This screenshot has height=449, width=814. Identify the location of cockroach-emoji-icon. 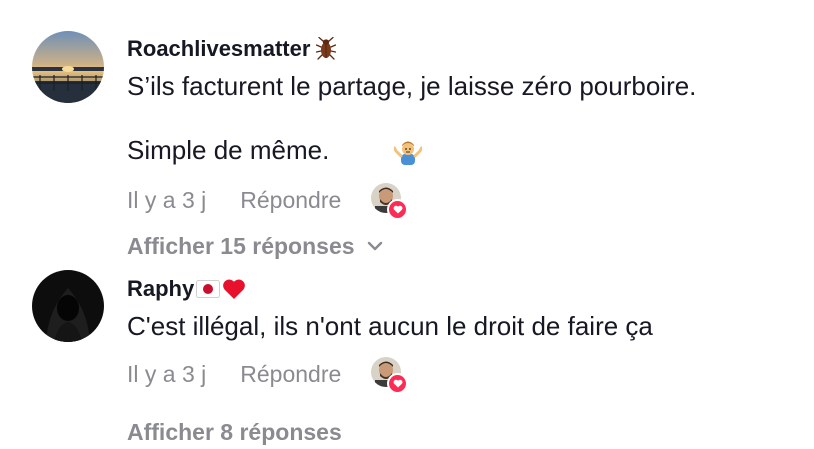
(326, 49).